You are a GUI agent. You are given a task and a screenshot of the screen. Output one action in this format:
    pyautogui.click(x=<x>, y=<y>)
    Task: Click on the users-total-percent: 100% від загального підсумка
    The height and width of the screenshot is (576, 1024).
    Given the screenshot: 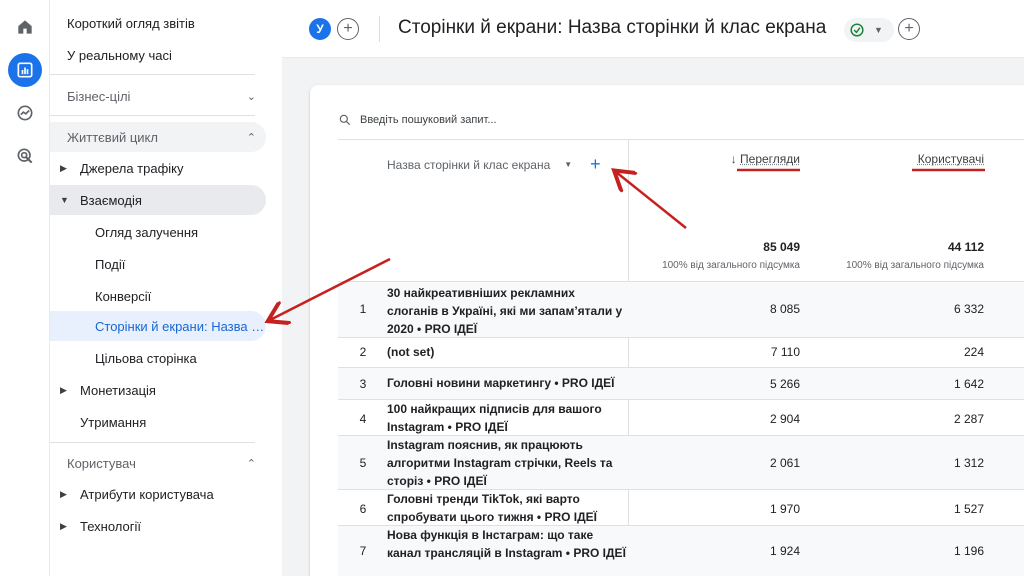 What is the action you would take?
    pyautogui.click(x=915, y=265)
    